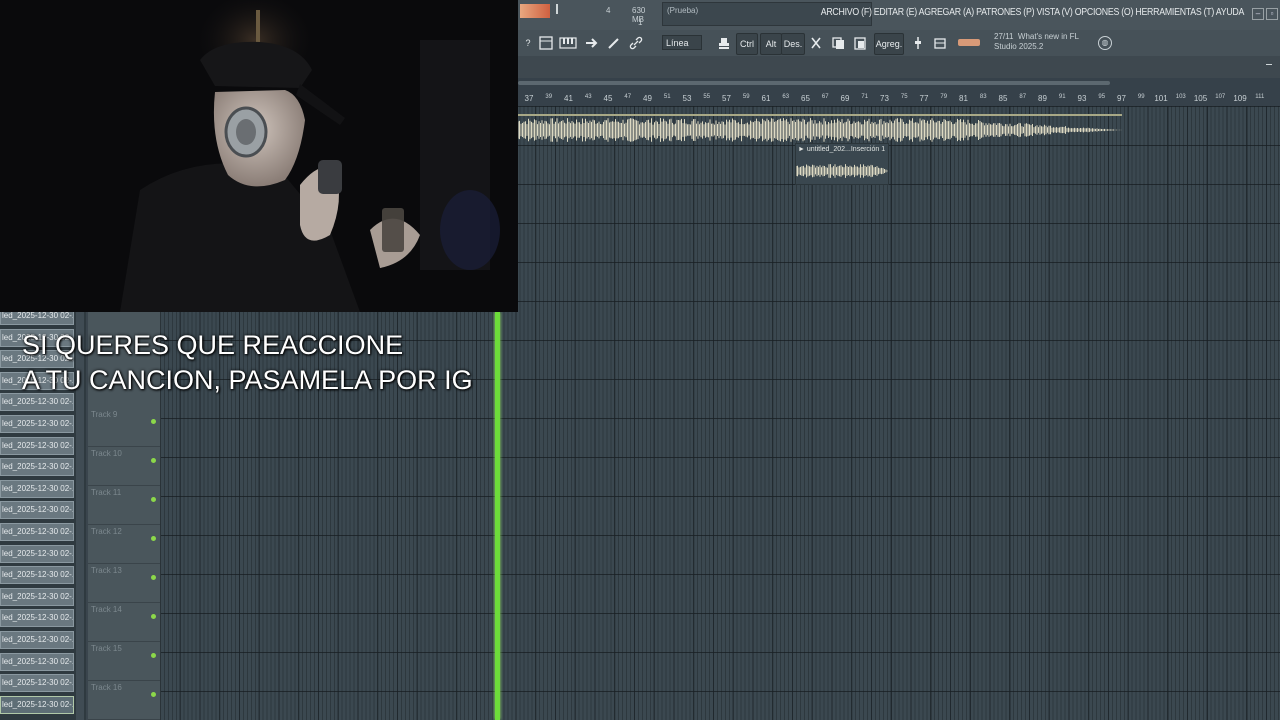  I want to click on minimize-button: –, so click(1258, 14).